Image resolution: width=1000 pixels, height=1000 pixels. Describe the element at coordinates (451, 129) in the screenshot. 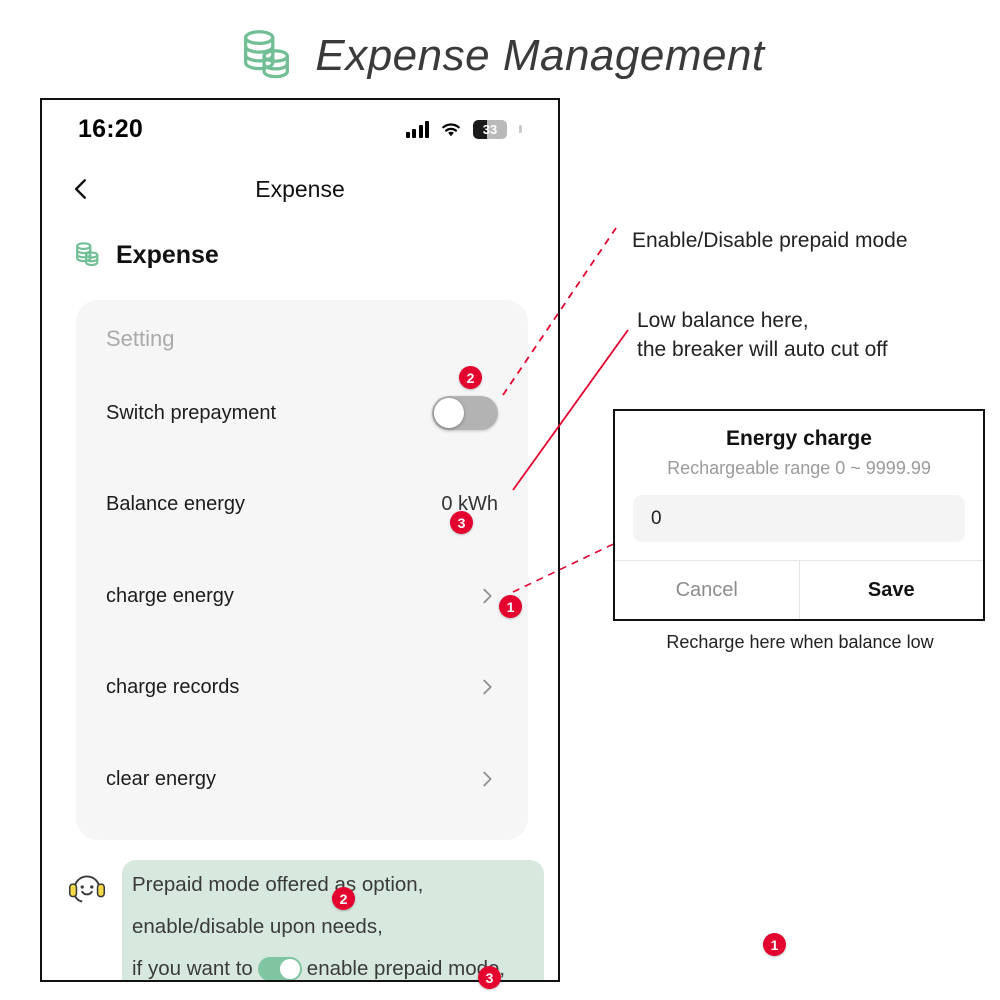

I see `wifi-icon` at that location.